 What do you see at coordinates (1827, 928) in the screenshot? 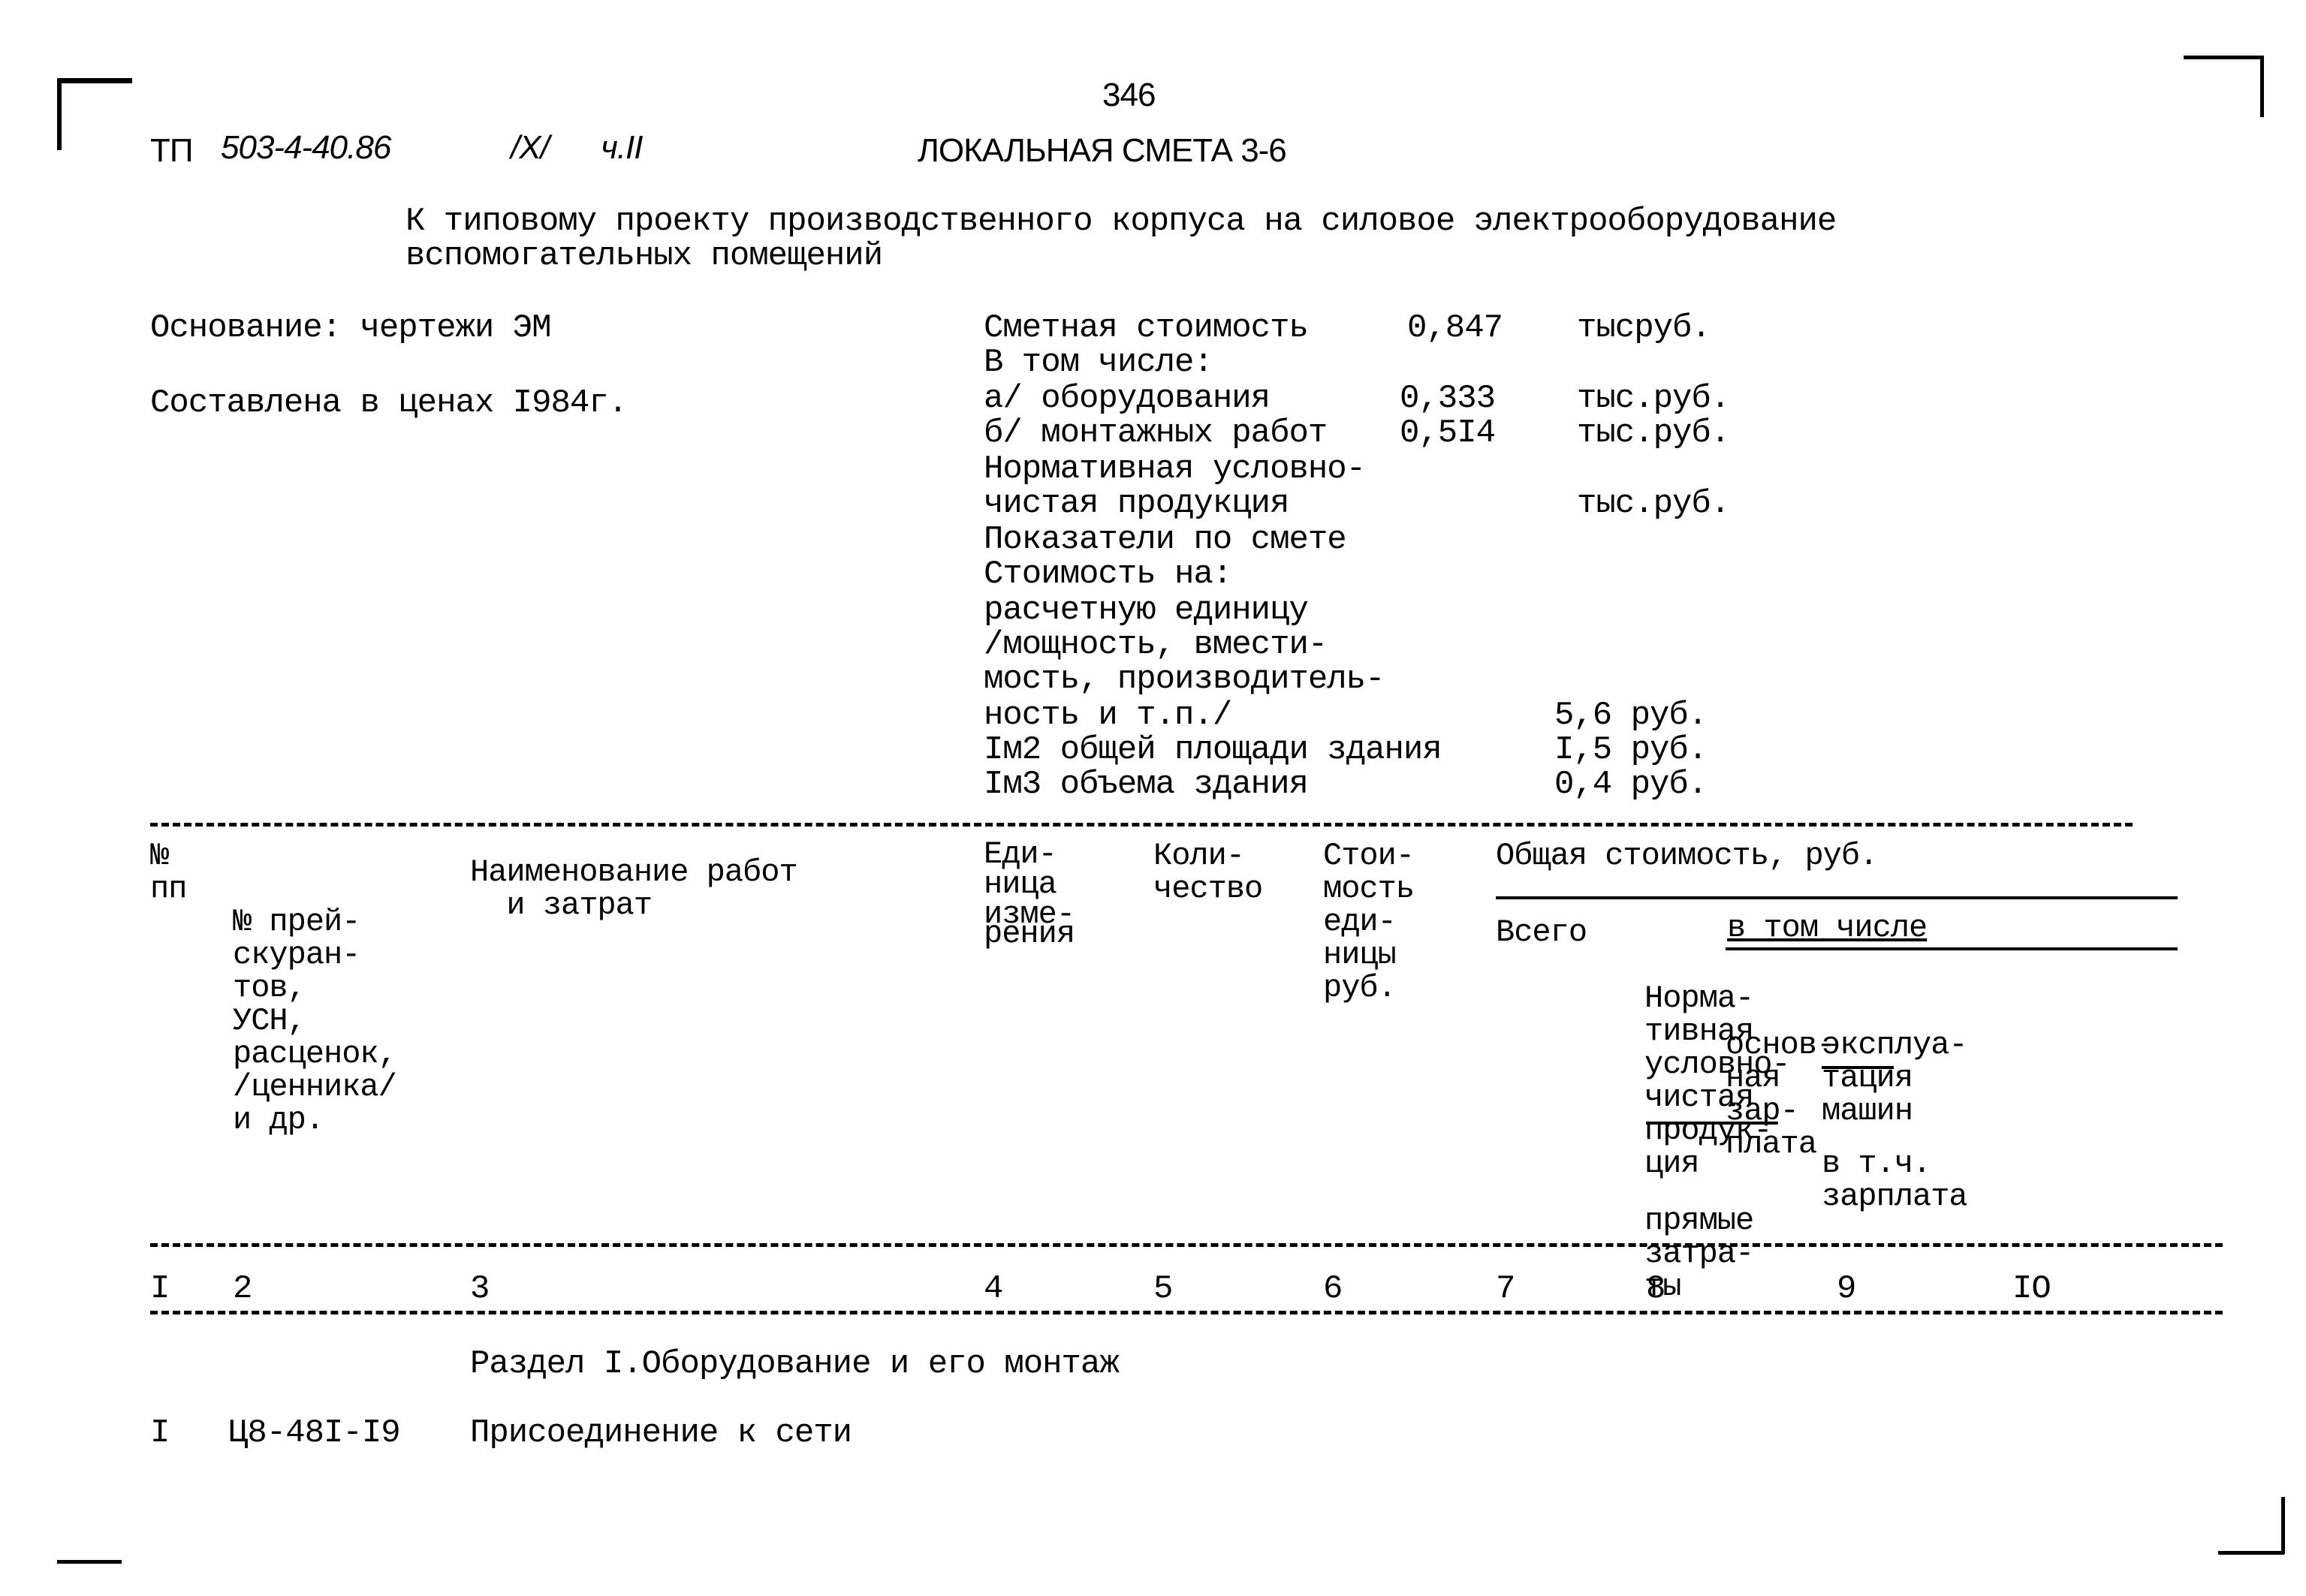
I see `header-incl-group: в том числе` at bounding box center [1827, 928].